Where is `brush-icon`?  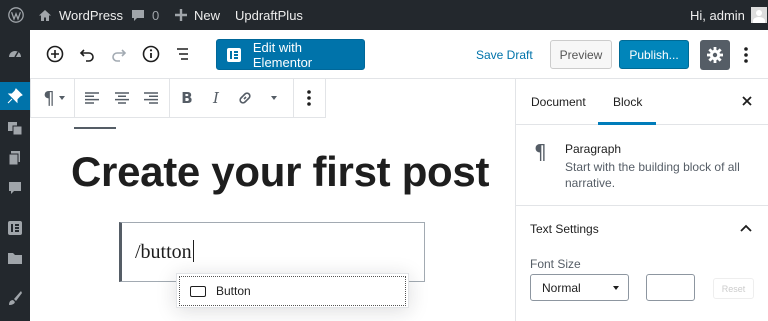 brush-icon is located at coordinates (15, 298).